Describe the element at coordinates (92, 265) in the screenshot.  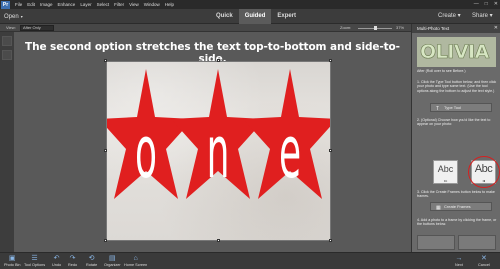
I see `rotate-label: Rotate` at that location.